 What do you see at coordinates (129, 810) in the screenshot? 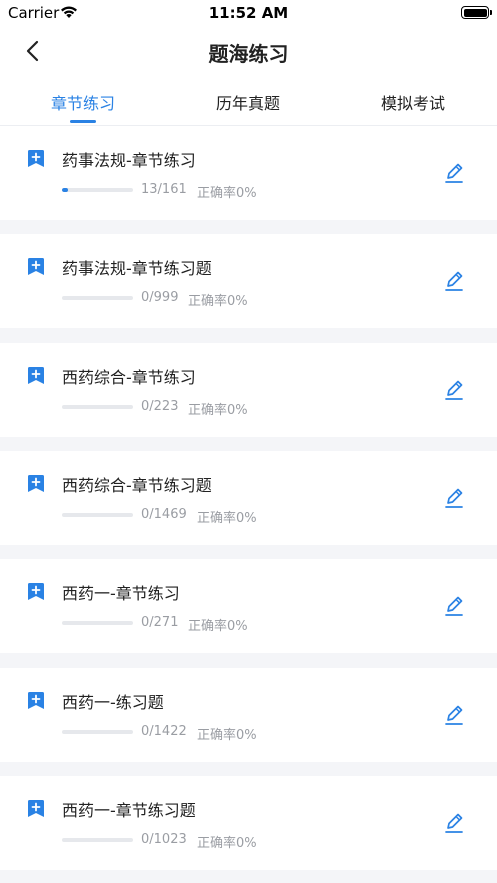
I see `item-title: 西药一-章节练习题` at bounding box center [129, 810].